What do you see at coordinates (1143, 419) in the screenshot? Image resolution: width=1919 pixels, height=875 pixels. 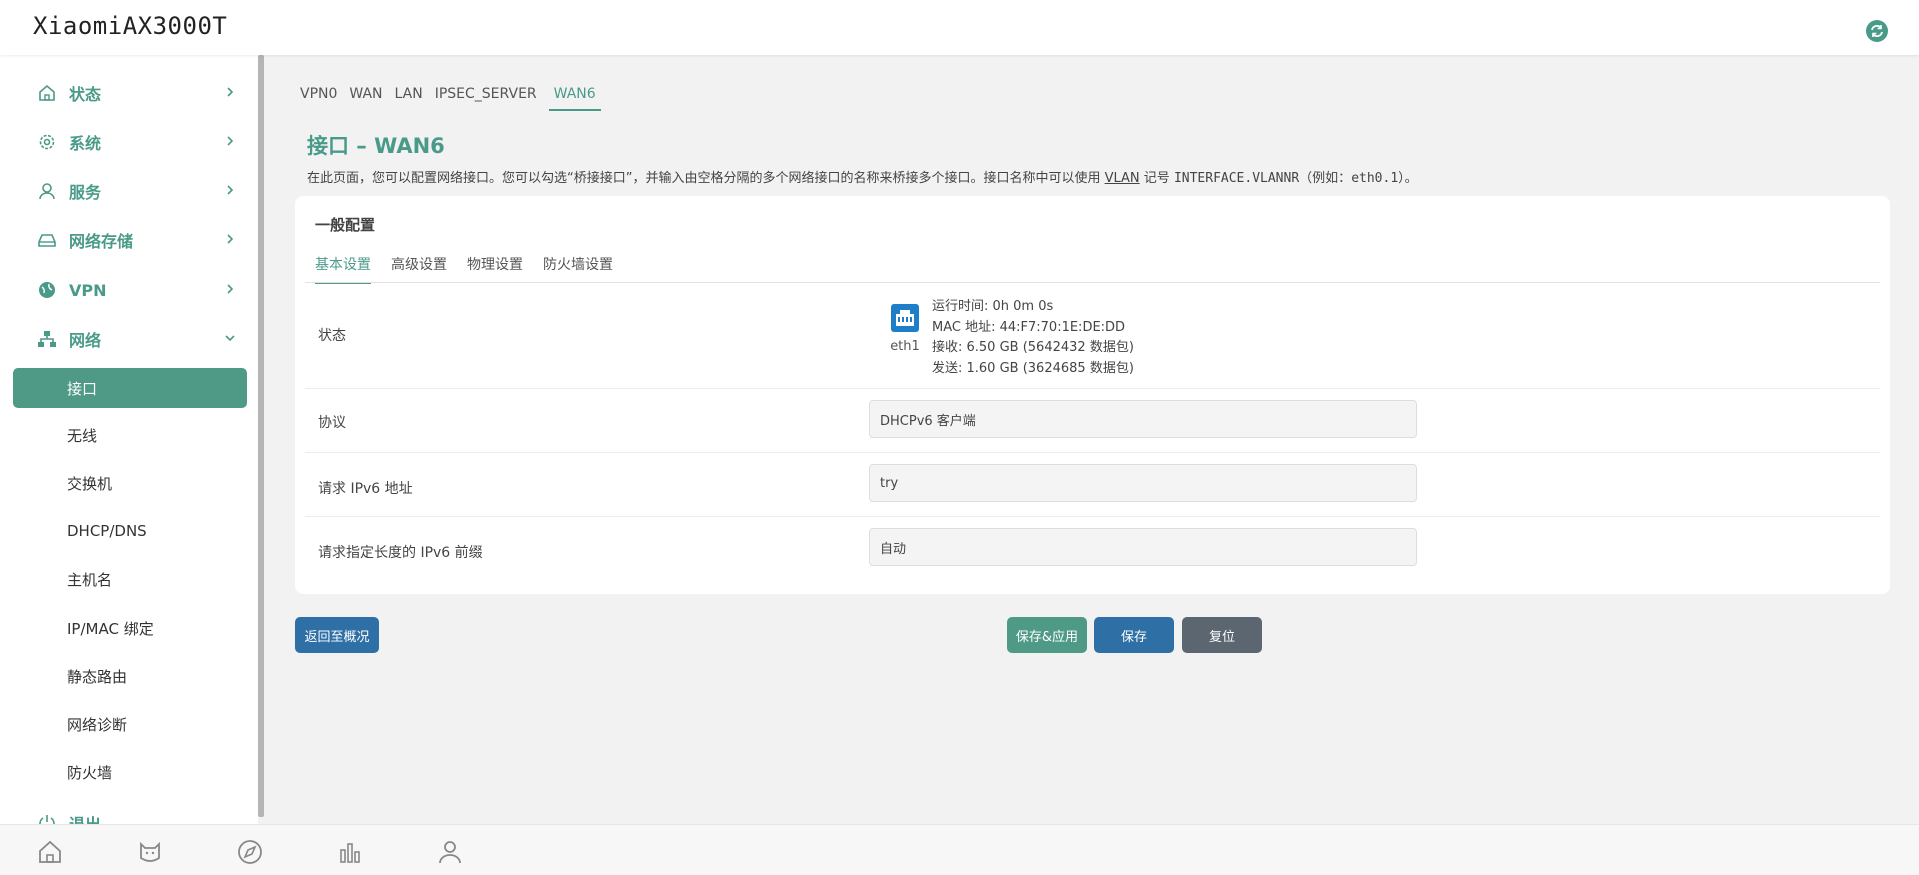 I see `protocol-select: DHCPv6 客户端` at bounding box center [1143, 419].